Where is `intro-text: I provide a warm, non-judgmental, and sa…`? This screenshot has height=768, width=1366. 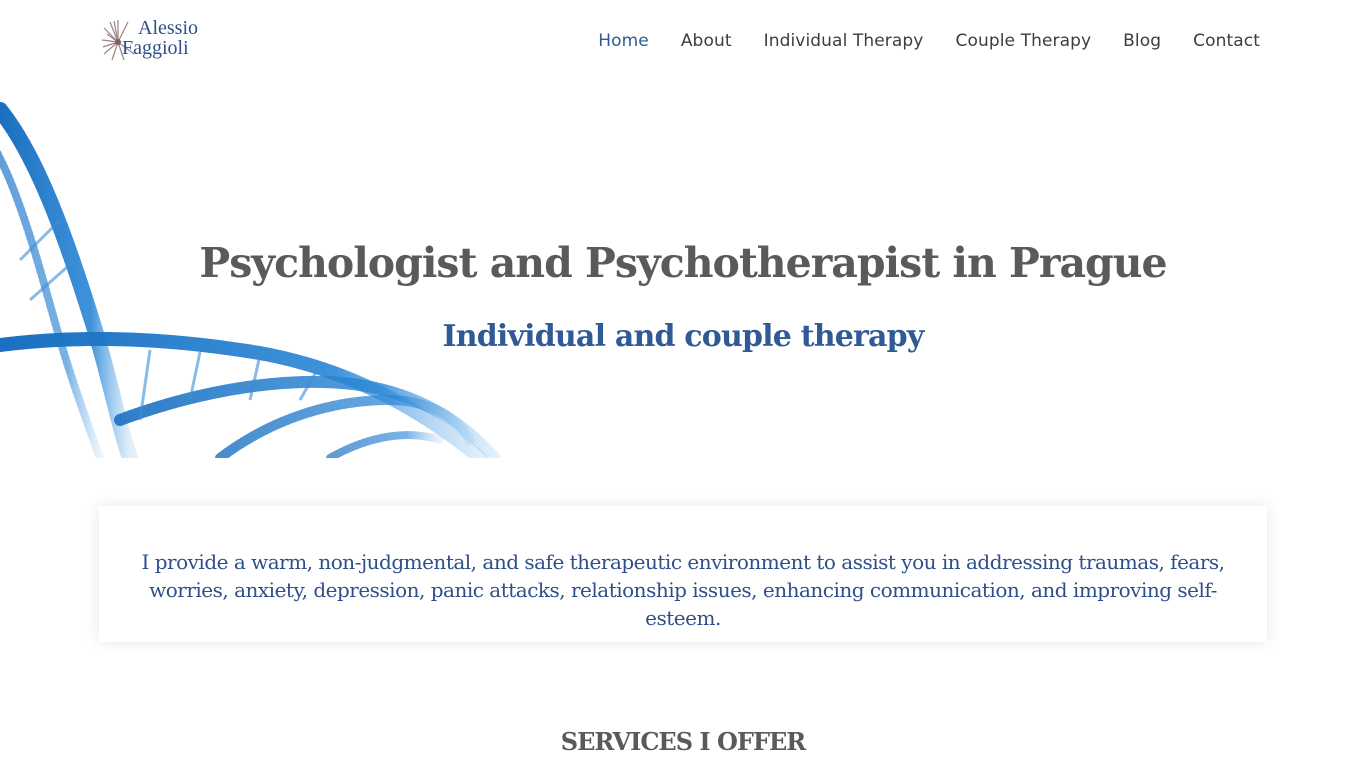
intro-text: I provide a warm, non-judgmental, and sa… is located at coordinates (683, 590).